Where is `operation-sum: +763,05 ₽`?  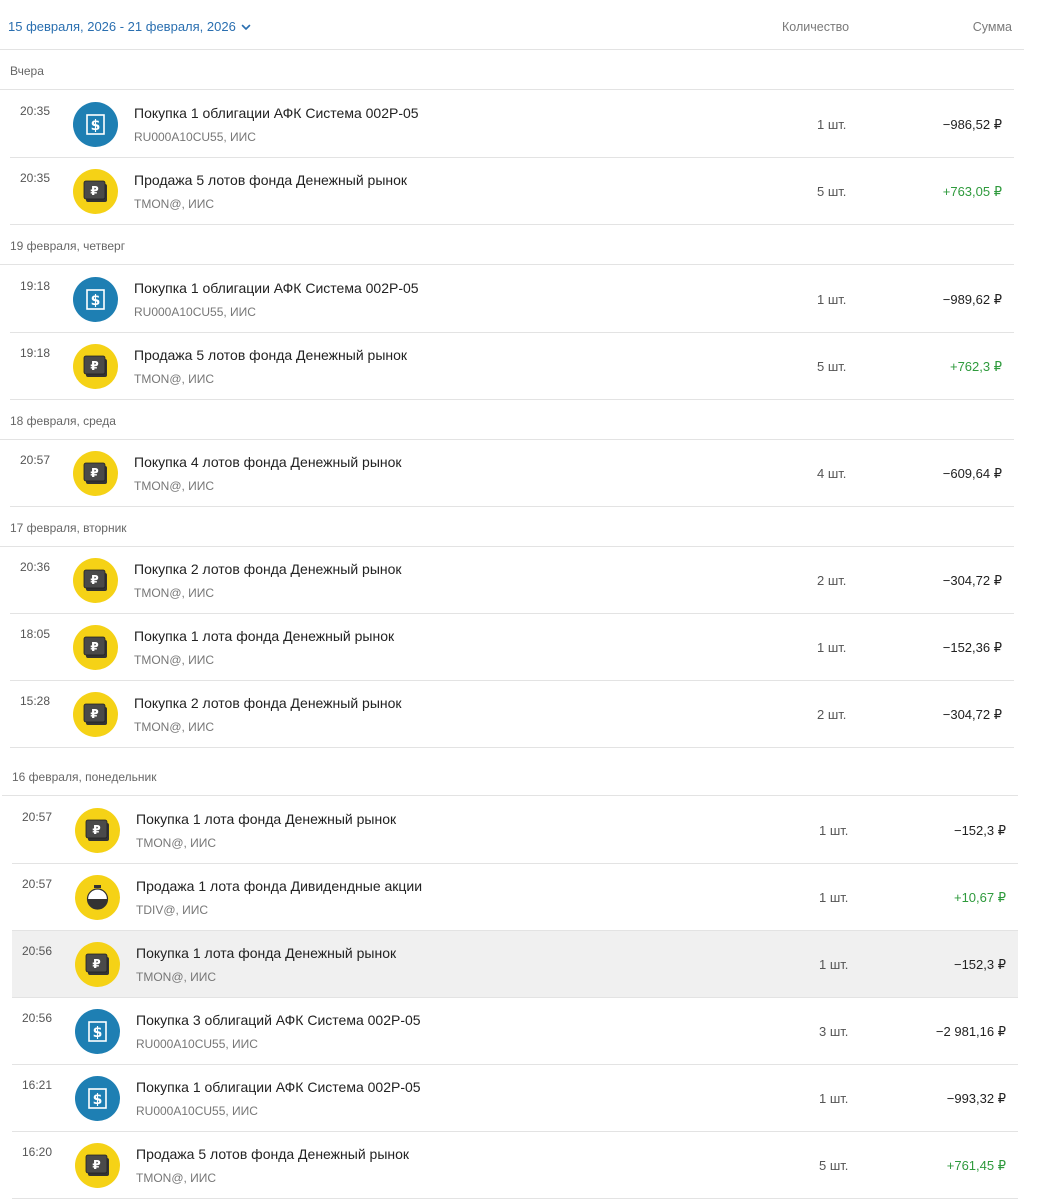
operation-sum: +763,05 ₽ is located at coordinates (972, 191).